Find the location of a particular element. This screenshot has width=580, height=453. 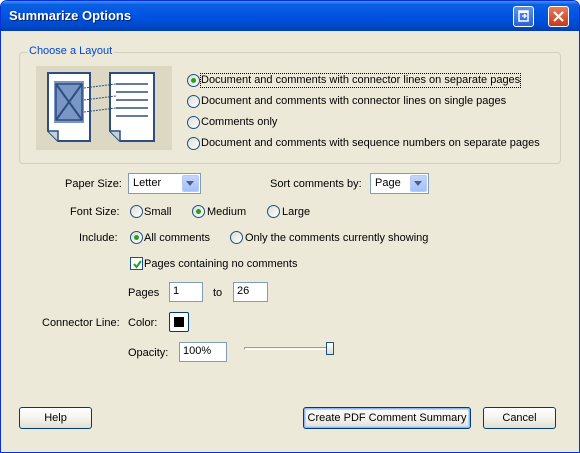

title-bar: Summarize Options is located at coordinates (290, 16).